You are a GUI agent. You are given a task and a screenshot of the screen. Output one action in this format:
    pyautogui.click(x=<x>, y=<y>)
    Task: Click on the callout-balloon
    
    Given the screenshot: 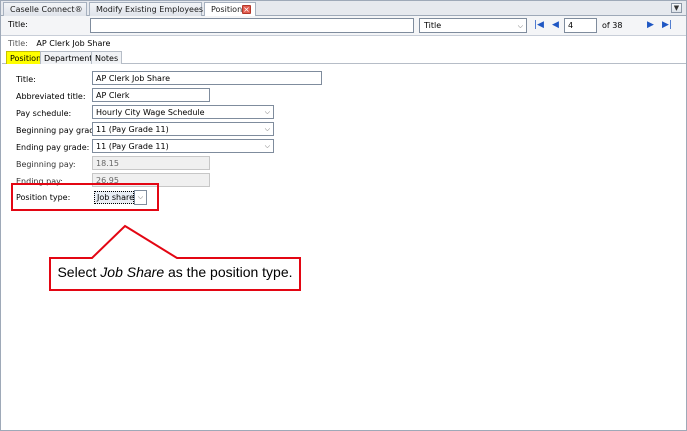 What is the action you would take?
    pyautogui.click(x=175, y=257)
    